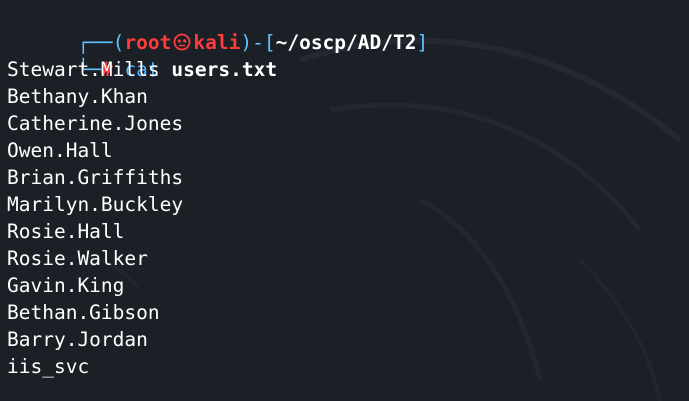 The image size is (689, 401). What do you see at coordinates (182, 42) in the screenshot?
I see `kali-skull-icon` at bounding box center [182, 42].